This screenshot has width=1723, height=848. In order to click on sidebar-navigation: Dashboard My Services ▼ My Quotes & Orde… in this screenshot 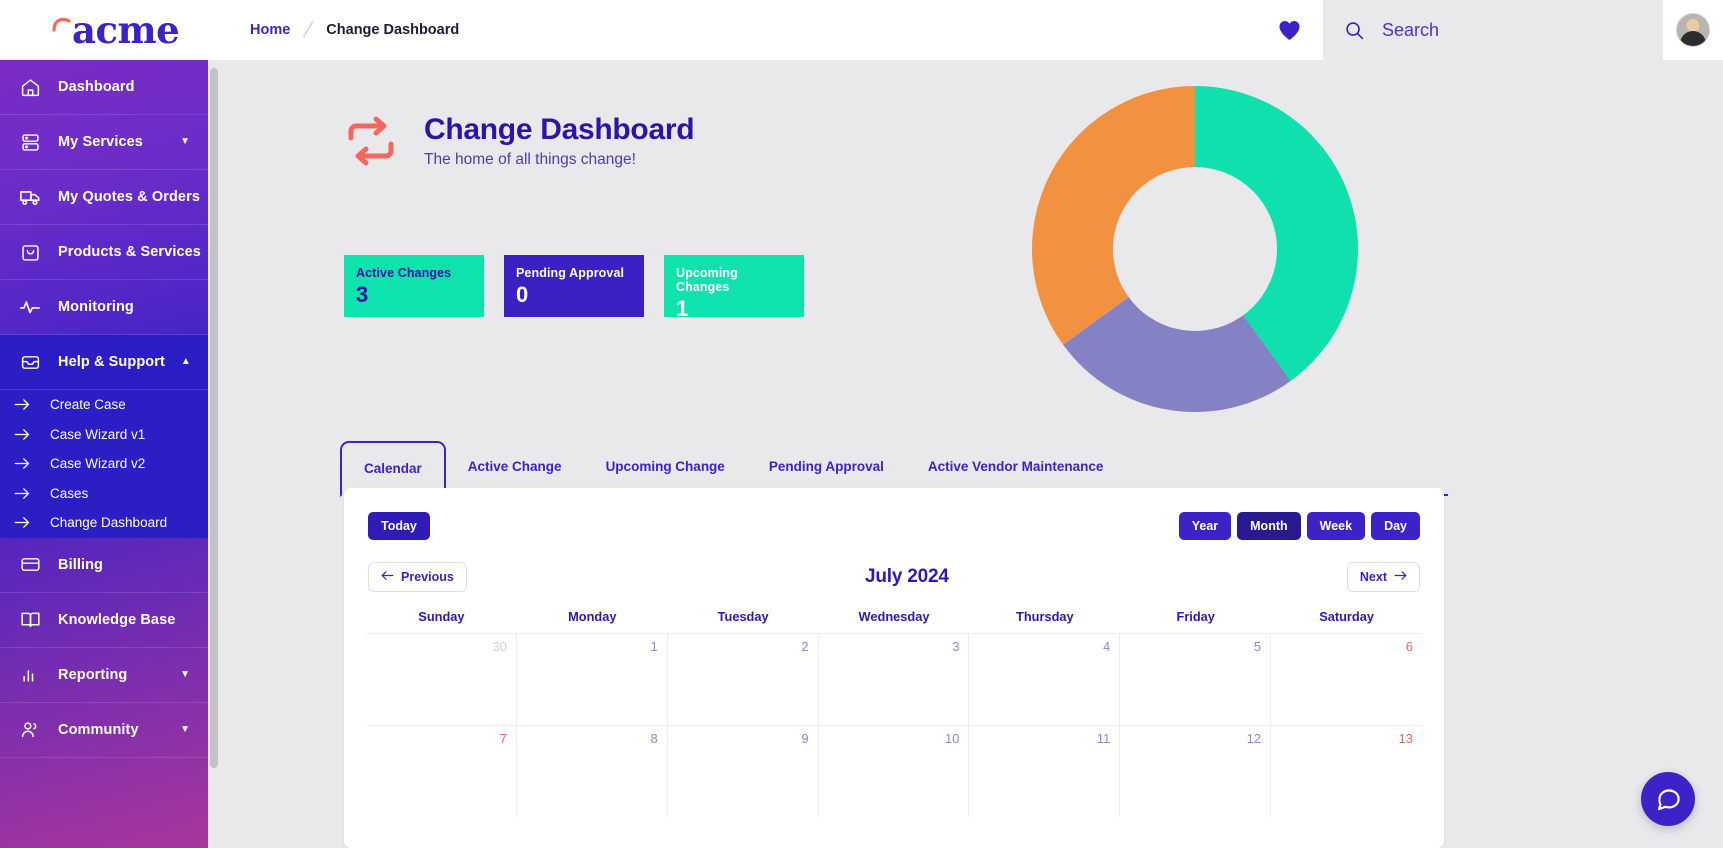, I will do `click(104, 454)`.